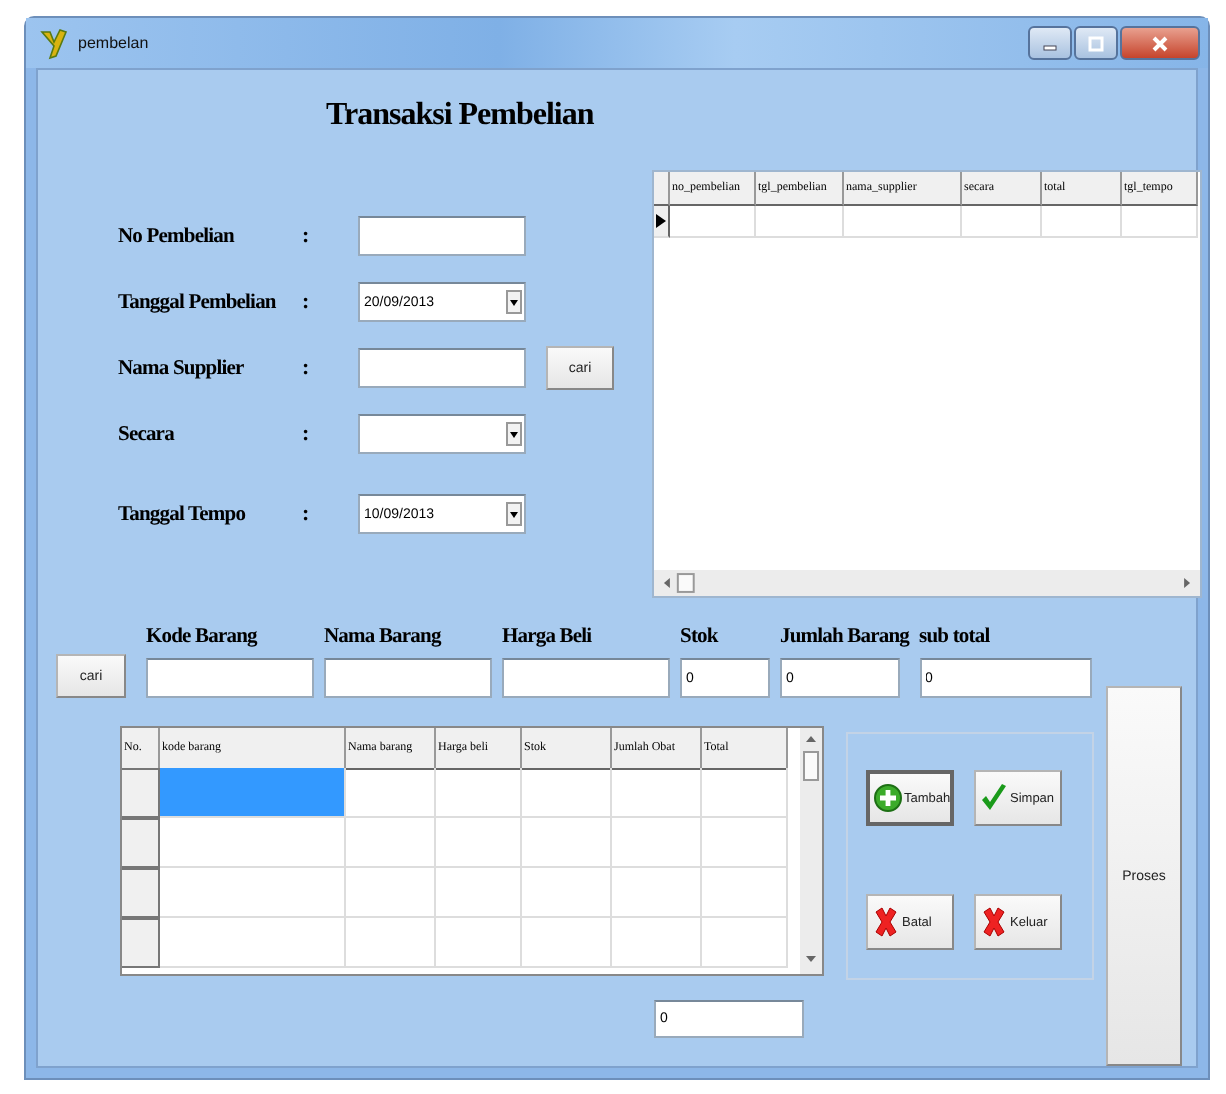 The width and height of the screenshot is (1226, 1094). I want to click on field-label: Tanggal Tempo, so click(183, 514).